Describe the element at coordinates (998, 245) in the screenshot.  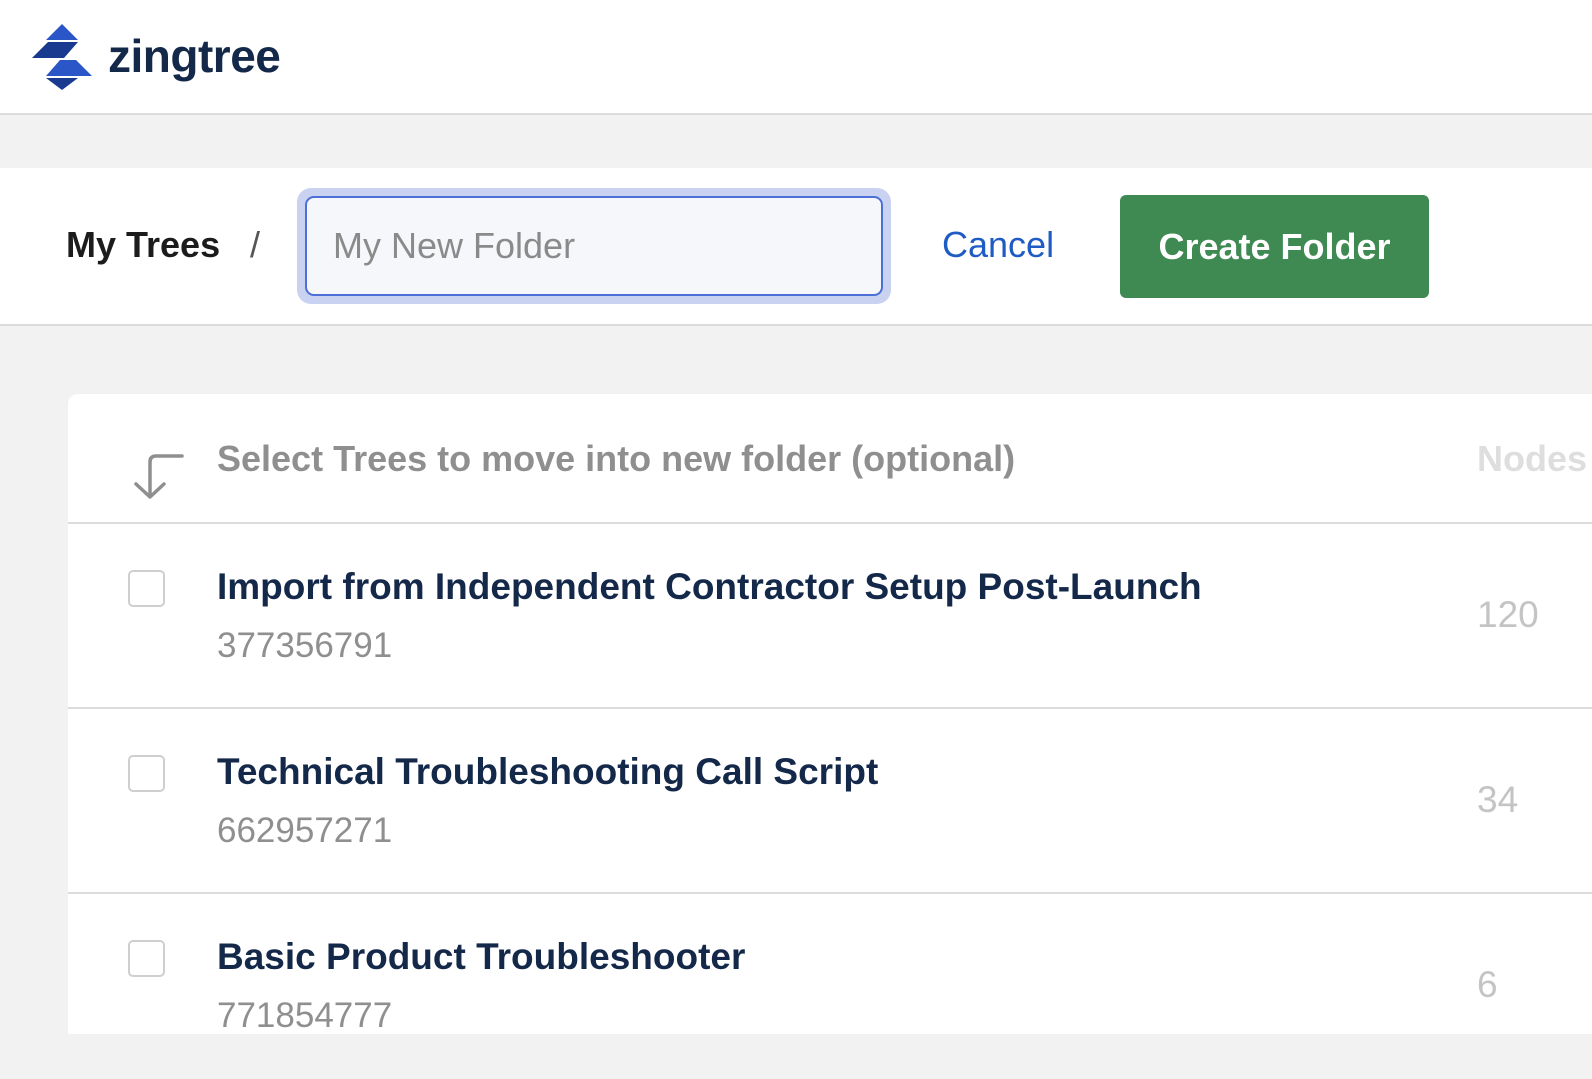
I see `cancel-button: Cancel` at that location.